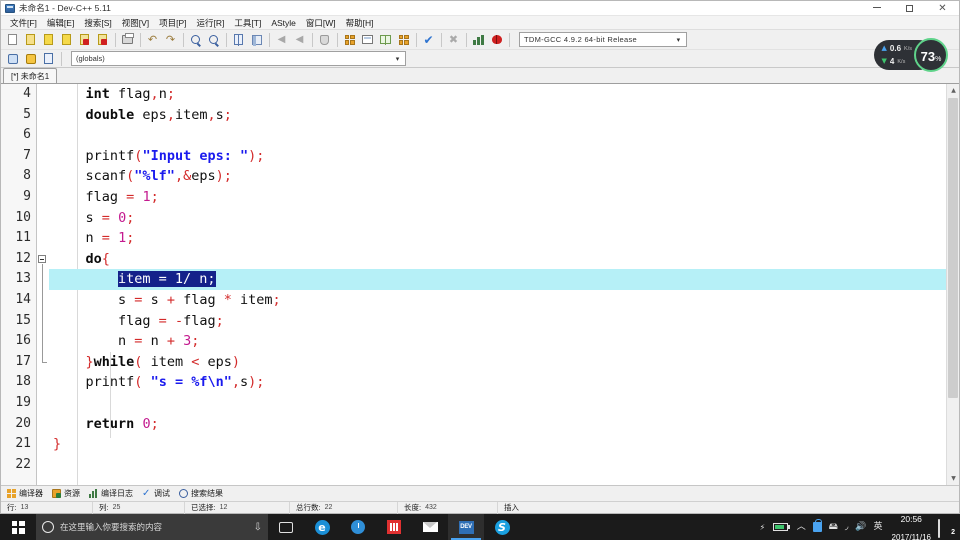  Describe the element at coordinates (504, 94) in the screenshot. I see `code-line: int flag,n;` at that location.